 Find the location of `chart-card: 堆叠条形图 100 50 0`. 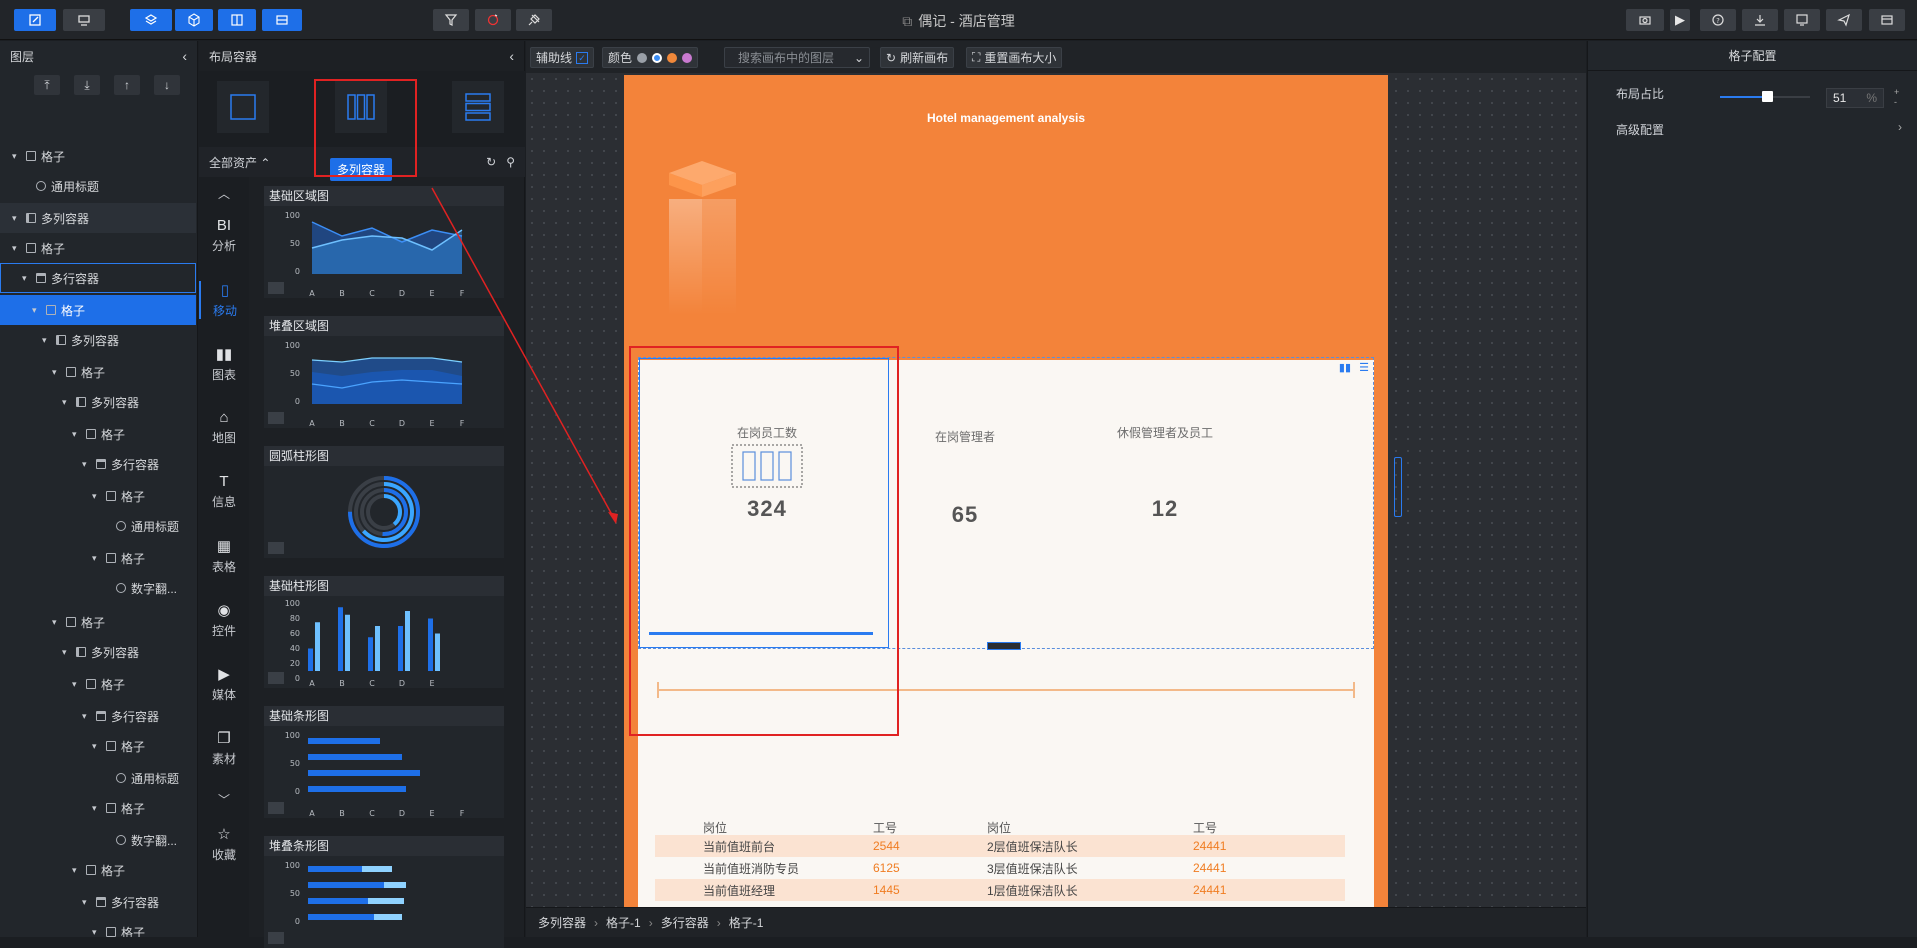

chart-card: 堆叠条形图 100 50 0 is located at coordinates (384, 892).